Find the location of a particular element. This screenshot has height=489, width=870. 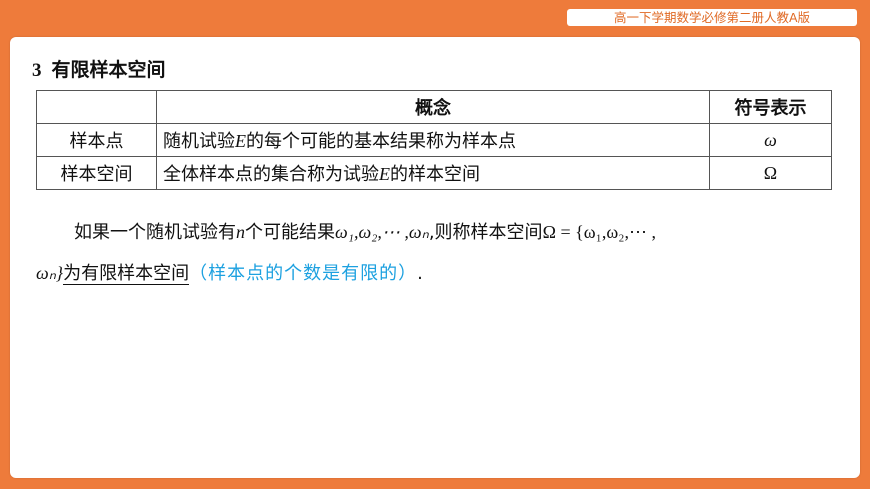

header-cell-symbol: 符号表示 is located at coordinates (770, 107).